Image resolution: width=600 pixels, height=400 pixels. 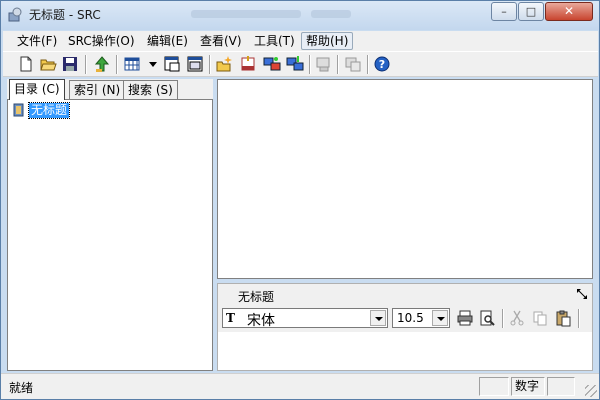 What do you see at coordinates (528, 386) in the screenshot?
I see `status-num-indicator: 数字` at bounding box center [528, 386].